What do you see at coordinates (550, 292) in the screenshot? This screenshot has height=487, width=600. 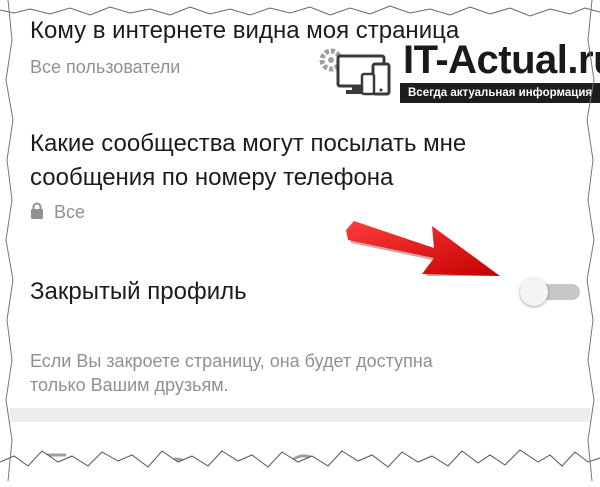 I see `closed-profile-toggle` at bounding box center [550, 292].